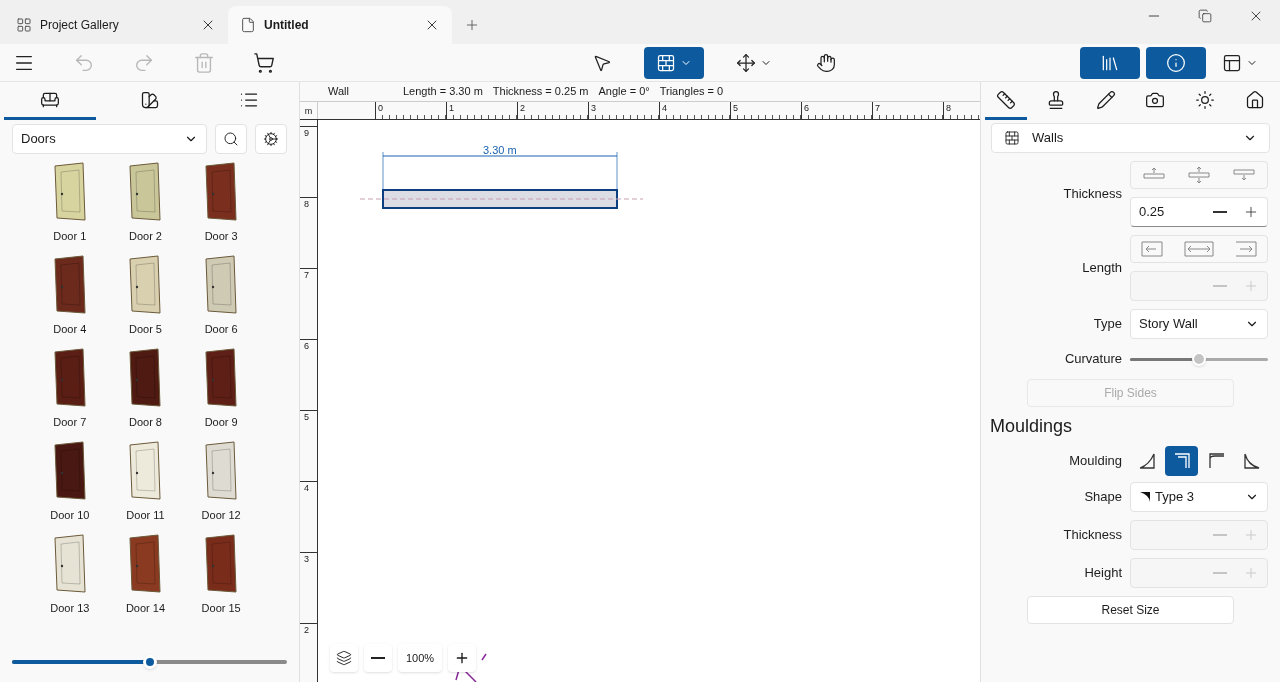 This screenshot has width=1280, height=682. I want to click on gallery-icon, so click(24, 25).